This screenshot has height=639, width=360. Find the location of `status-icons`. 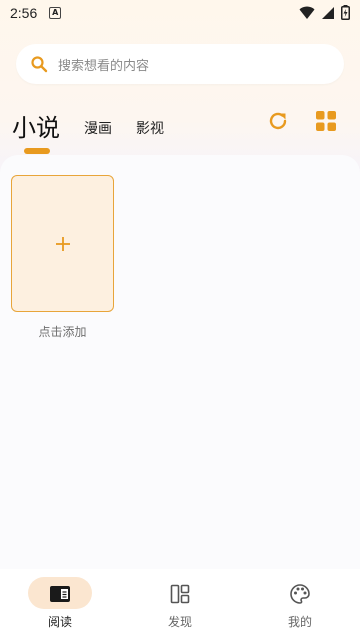

status-icons is located at coordinates (324, 12).